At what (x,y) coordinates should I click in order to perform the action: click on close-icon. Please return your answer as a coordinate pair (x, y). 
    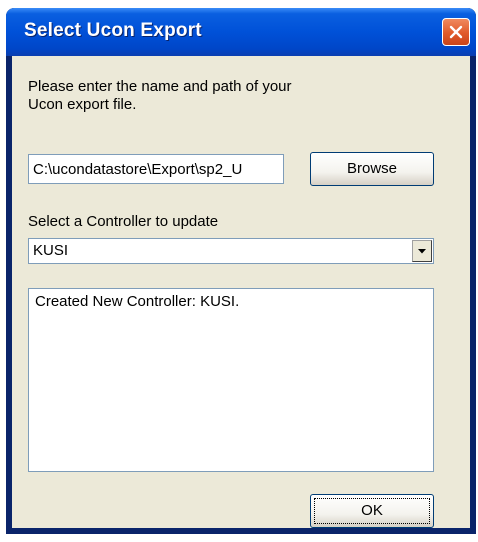
    Looking at the image, I should click on (456, 32).